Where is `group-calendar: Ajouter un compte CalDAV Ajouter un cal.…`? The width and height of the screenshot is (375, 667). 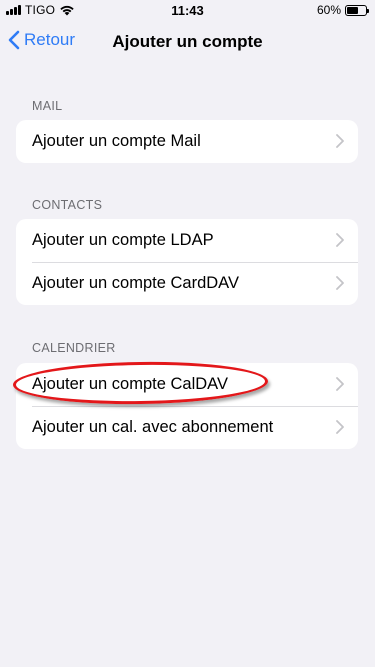
group-calendar: Ajouter un compte CalDAV Ajouter un cal.… is located at coordinates (187, 406).